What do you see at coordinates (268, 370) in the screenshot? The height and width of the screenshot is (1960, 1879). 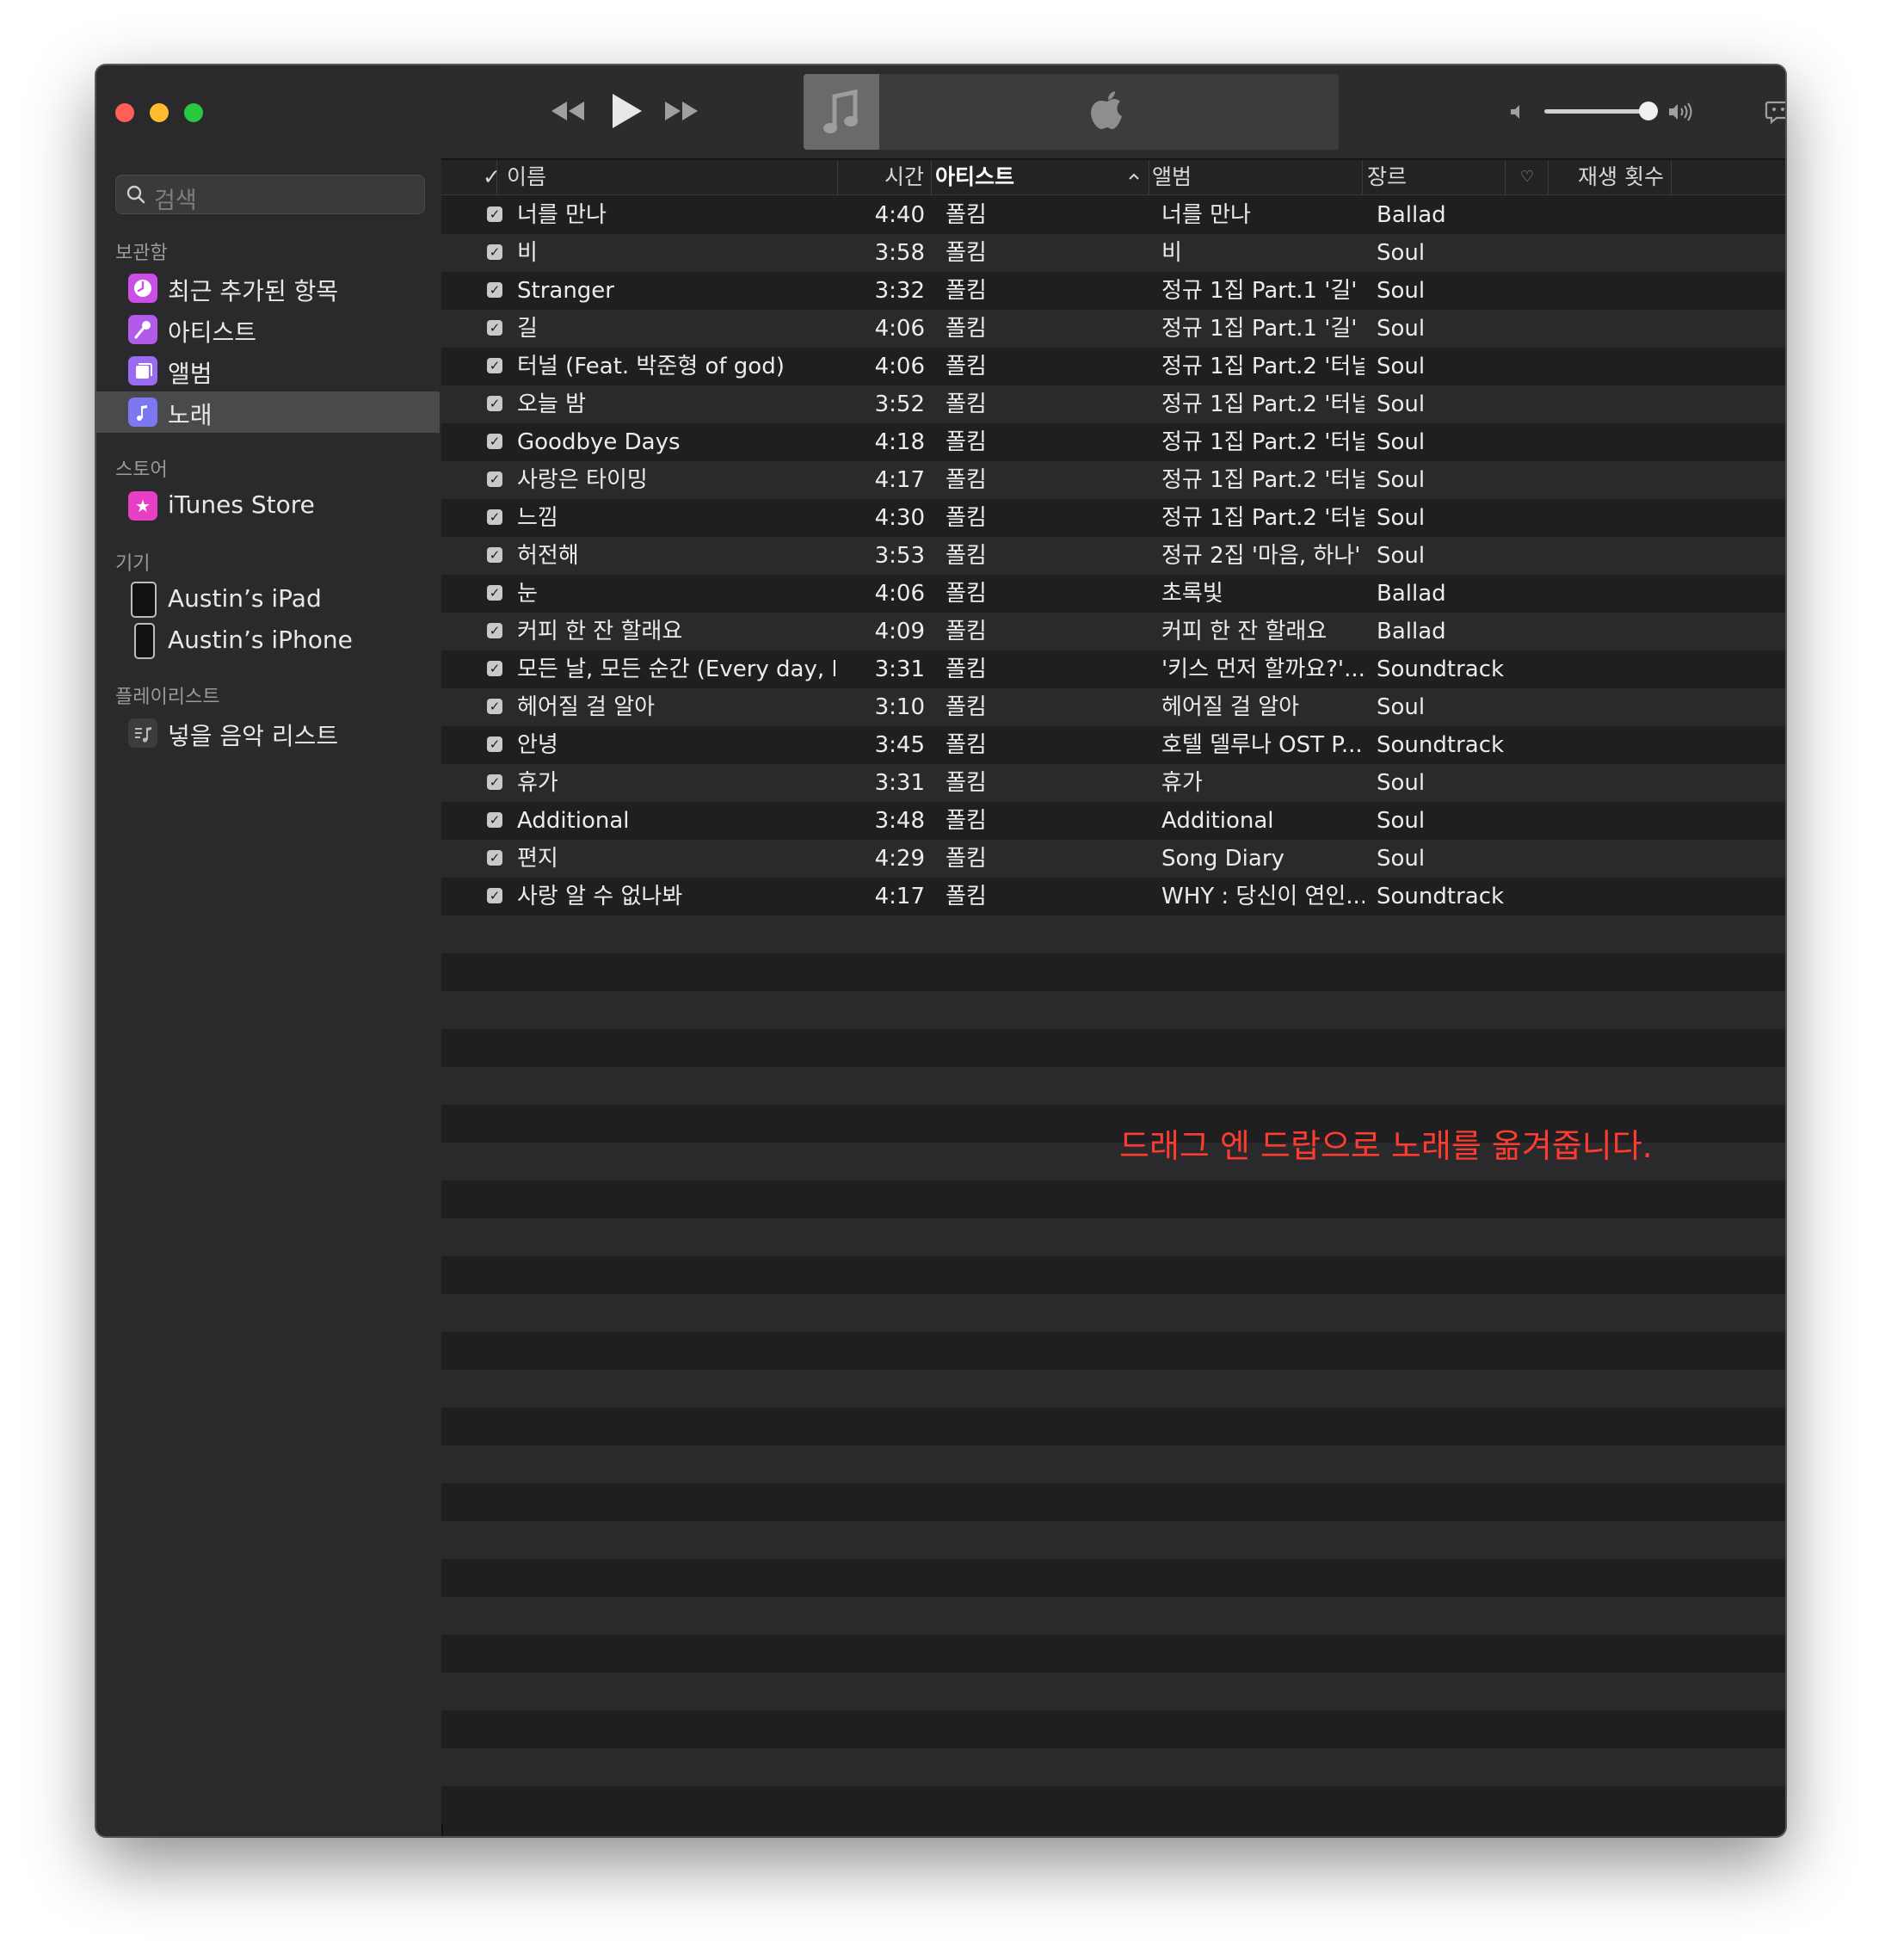 I see `sidebar-item-albums: 앨범` at bounding box center [268, 370].